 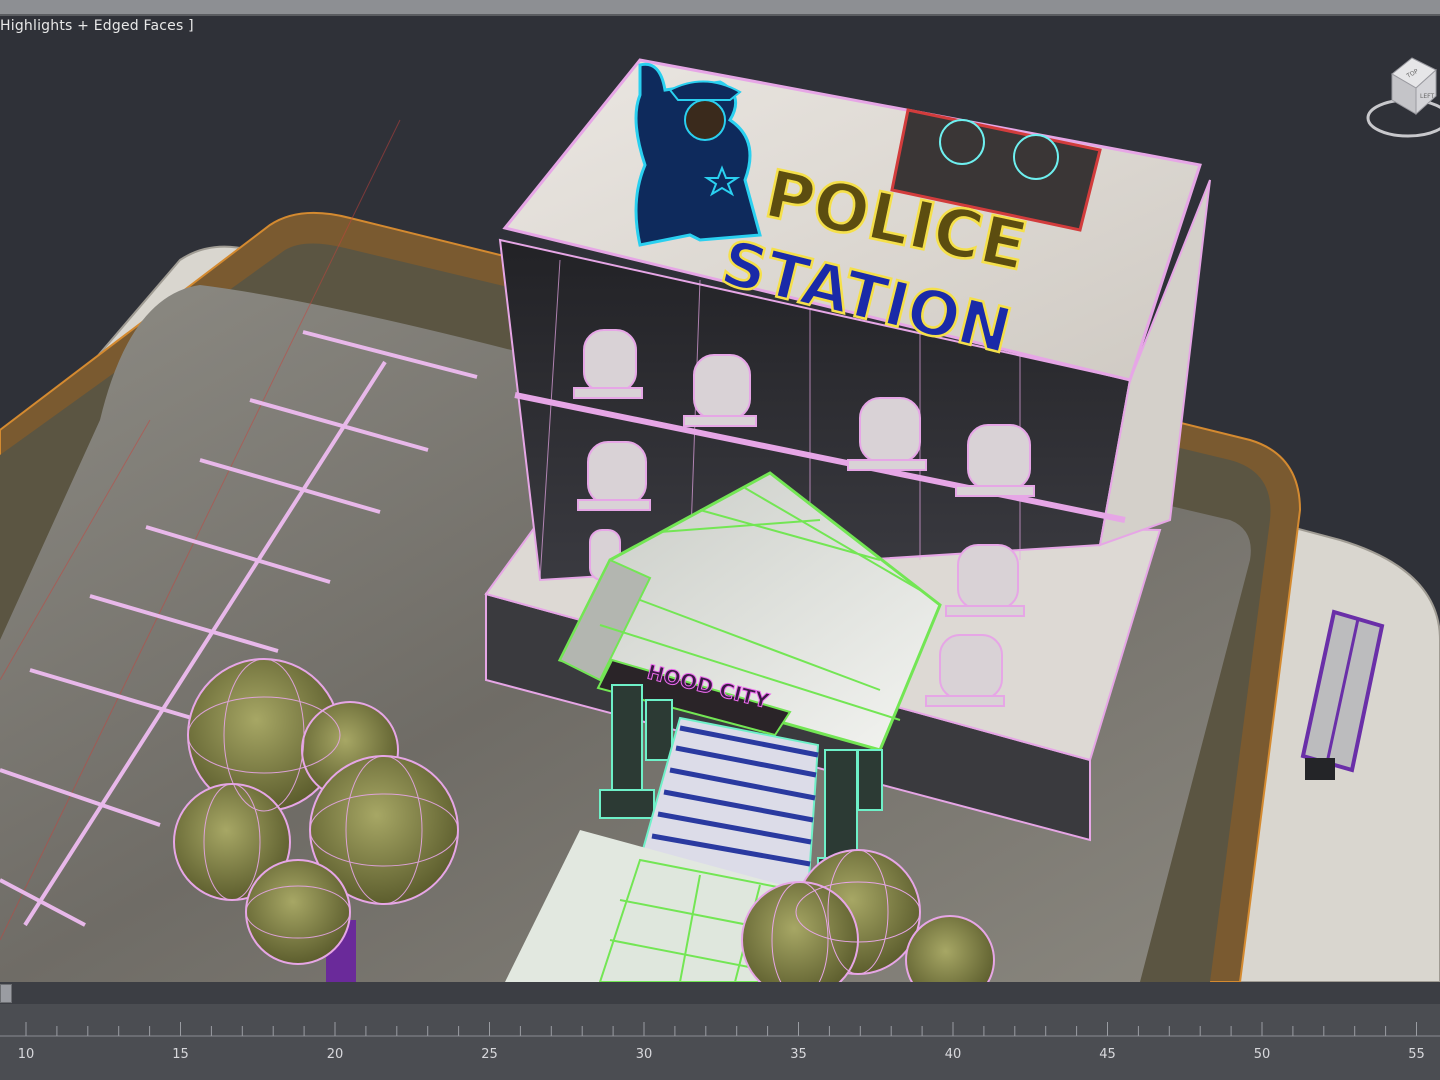 I want to click on ruler-label: 20, so click(x=335, y=1054).